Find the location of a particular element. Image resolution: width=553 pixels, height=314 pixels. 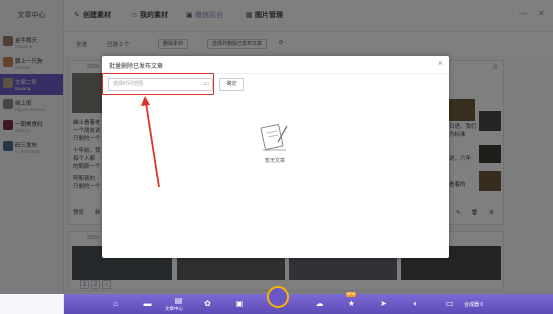

star-icon: ★ is located at coordinates (351, 303).